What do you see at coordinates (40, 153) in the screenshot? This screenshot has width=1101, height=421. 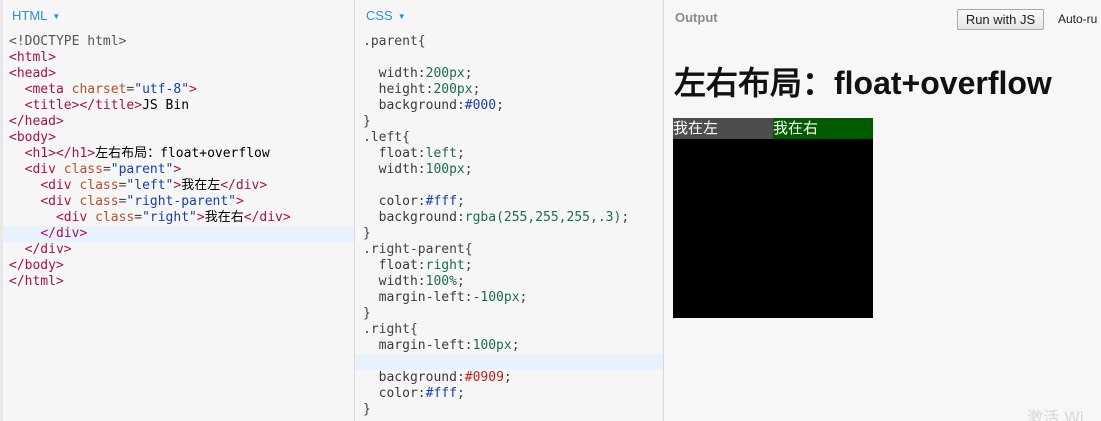 I see `code-tag: <h1>` at bounding box center [40, 153].